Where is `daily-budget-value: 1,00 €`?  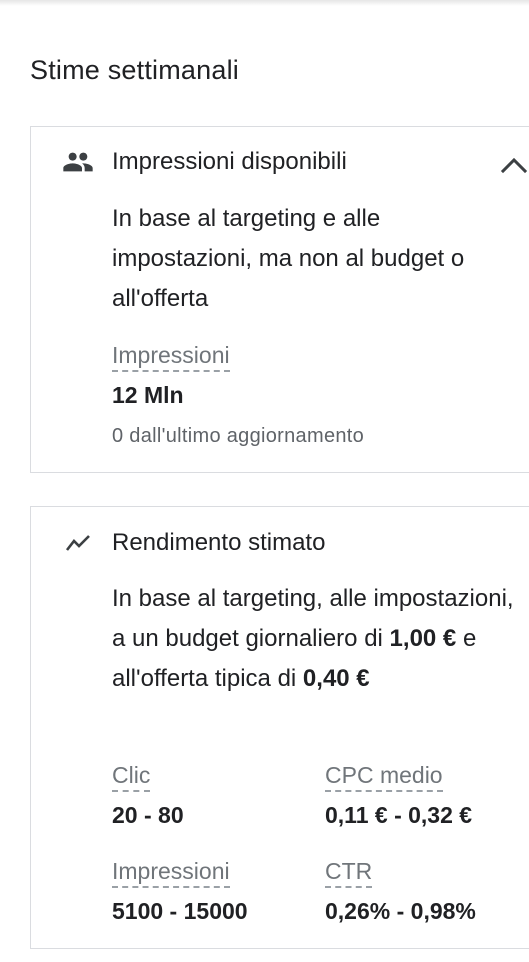 daily-budget-value: 1,00 € is located at coordinates (423, 638).